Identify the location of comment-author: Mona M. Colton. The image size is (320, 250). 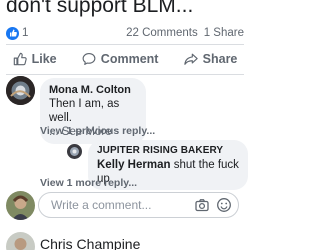
(93, 90).